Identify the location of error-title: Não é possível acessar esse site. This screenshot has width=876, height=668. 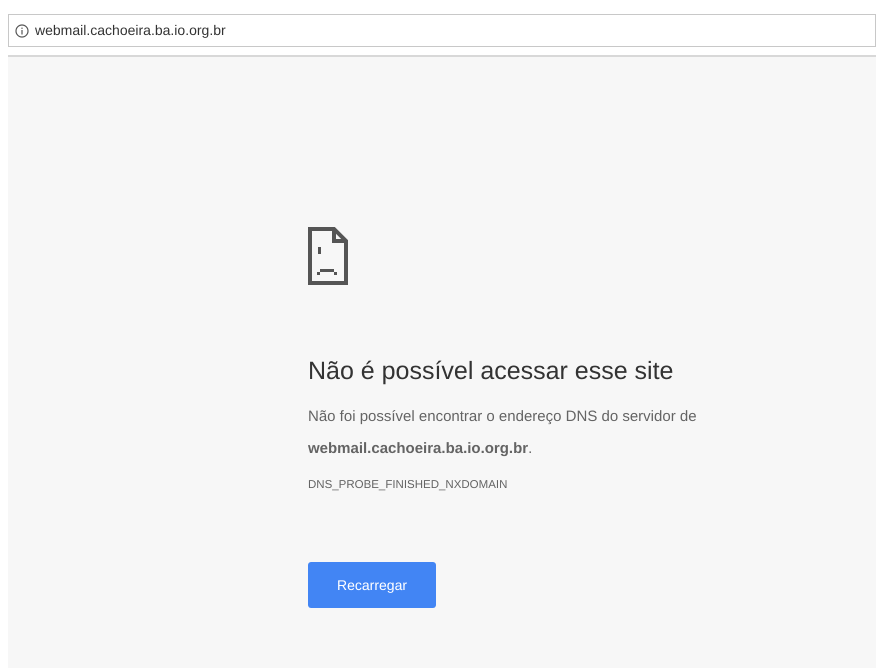
(491, 371).